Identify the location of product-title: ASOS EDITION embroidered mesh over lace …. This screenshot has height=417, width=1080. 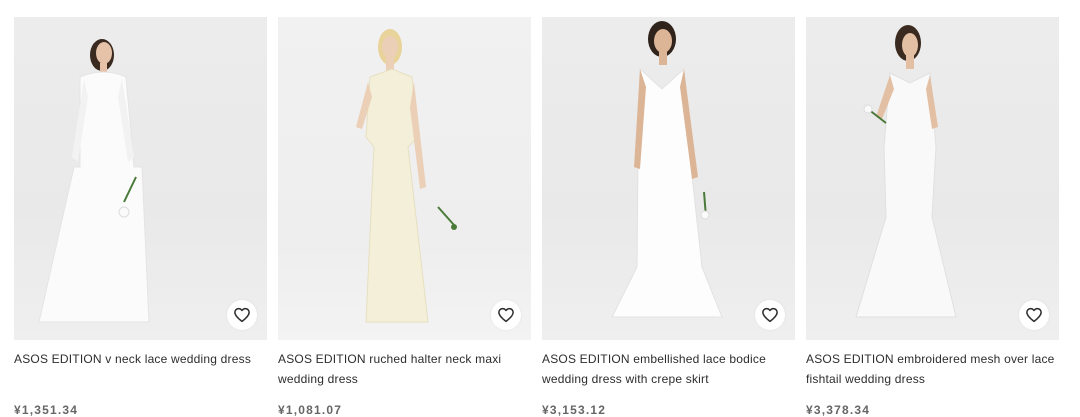
(932, 369).